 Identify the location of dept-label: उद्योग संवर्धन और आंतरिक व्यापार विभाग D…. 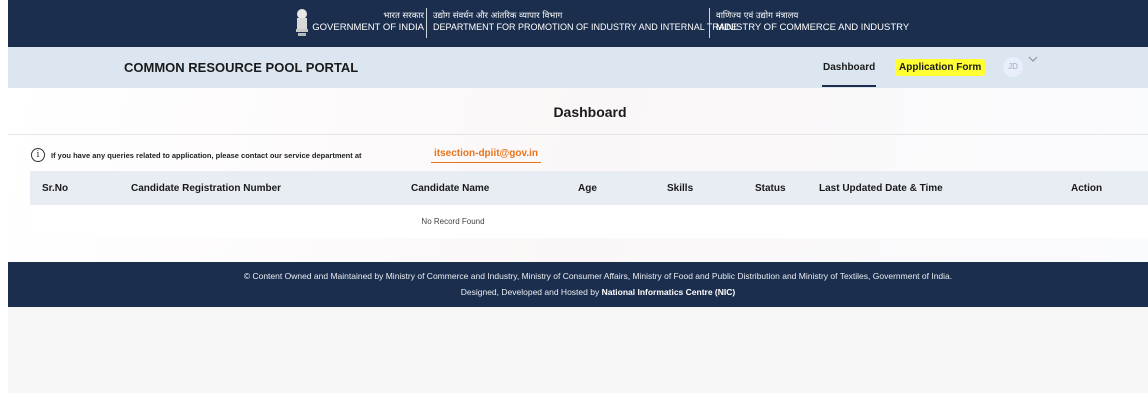
(585, 22).